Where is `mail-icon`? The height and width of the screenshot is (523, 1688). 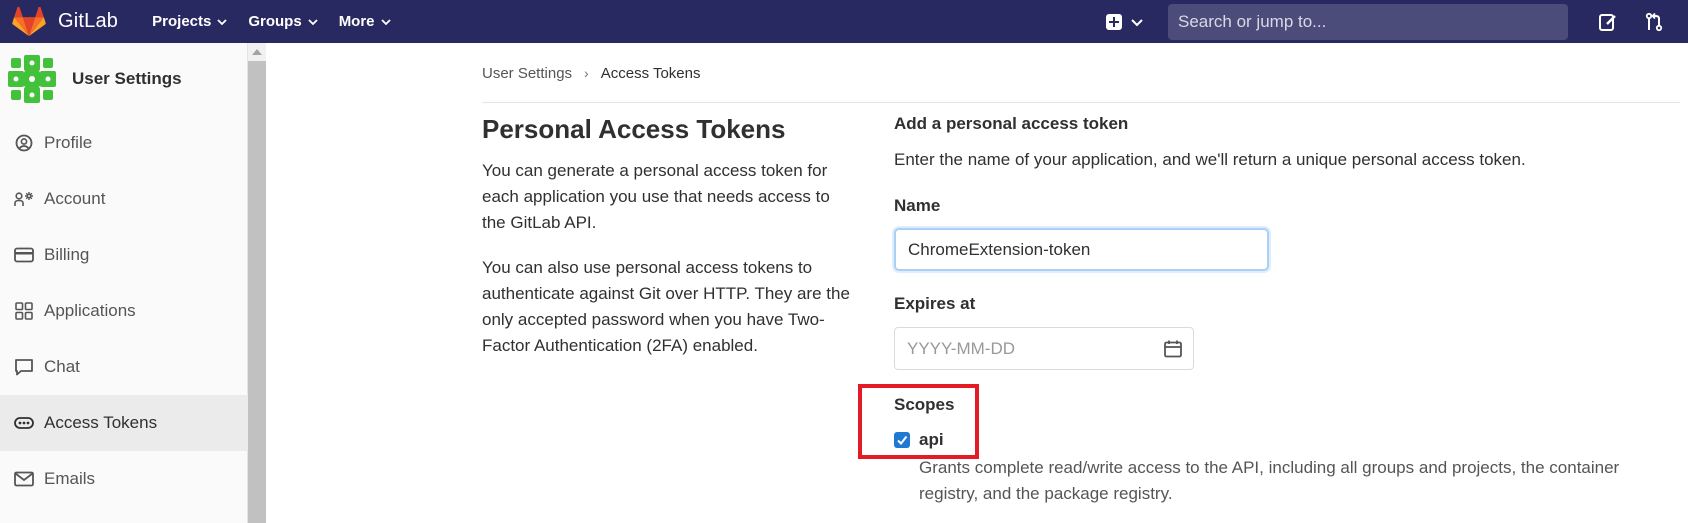
mail-icon is located at coordinates (24, 479).